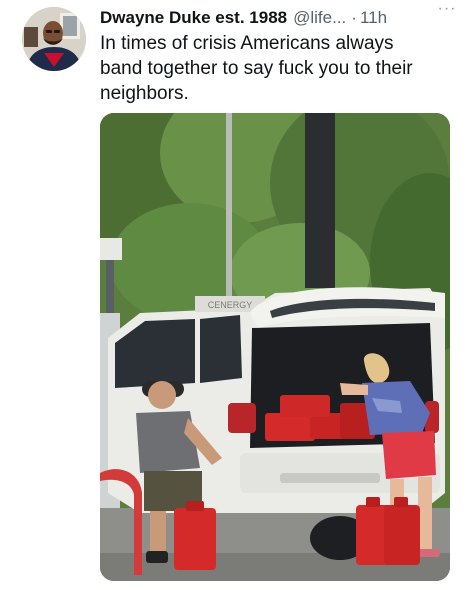 Image resolution: width=474 pixels, height=590 pixels. I want to click on avatar, so click(54, 39).